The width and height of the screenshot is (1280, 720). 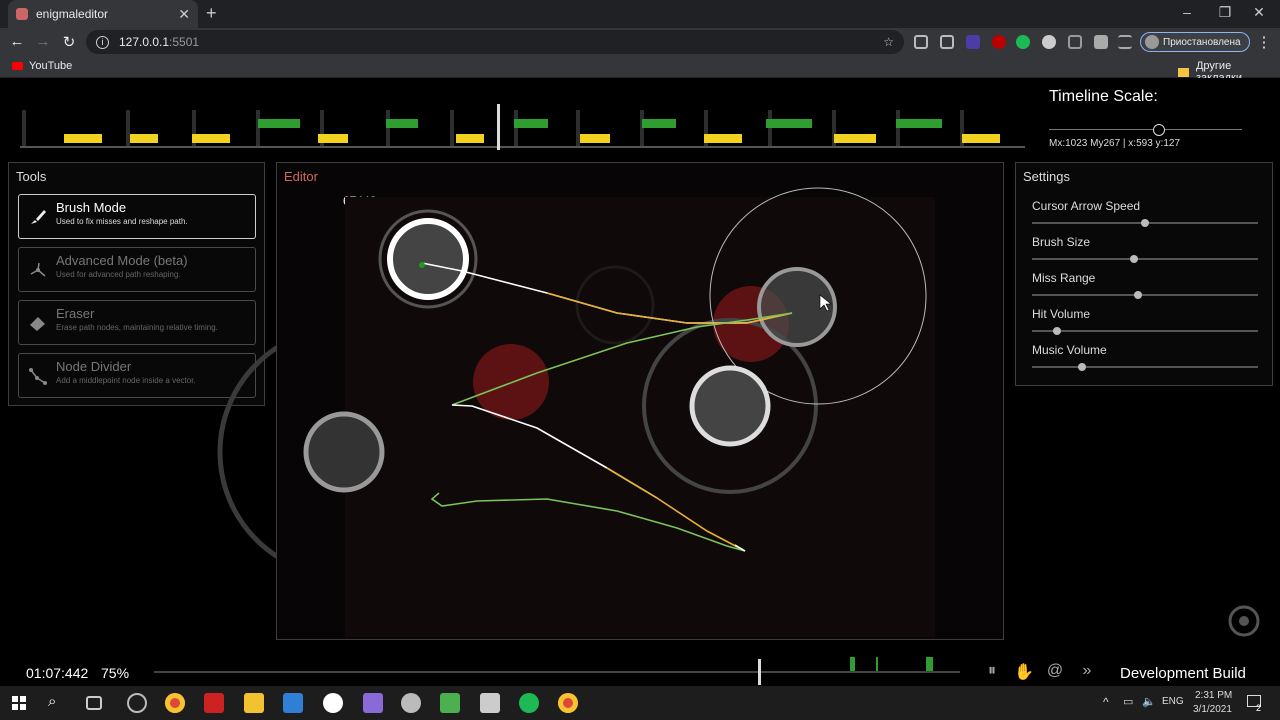 What do you see at coordinates (411, 703) in the screenshot?
I see `app-icon` at bounding box center [411, 703].